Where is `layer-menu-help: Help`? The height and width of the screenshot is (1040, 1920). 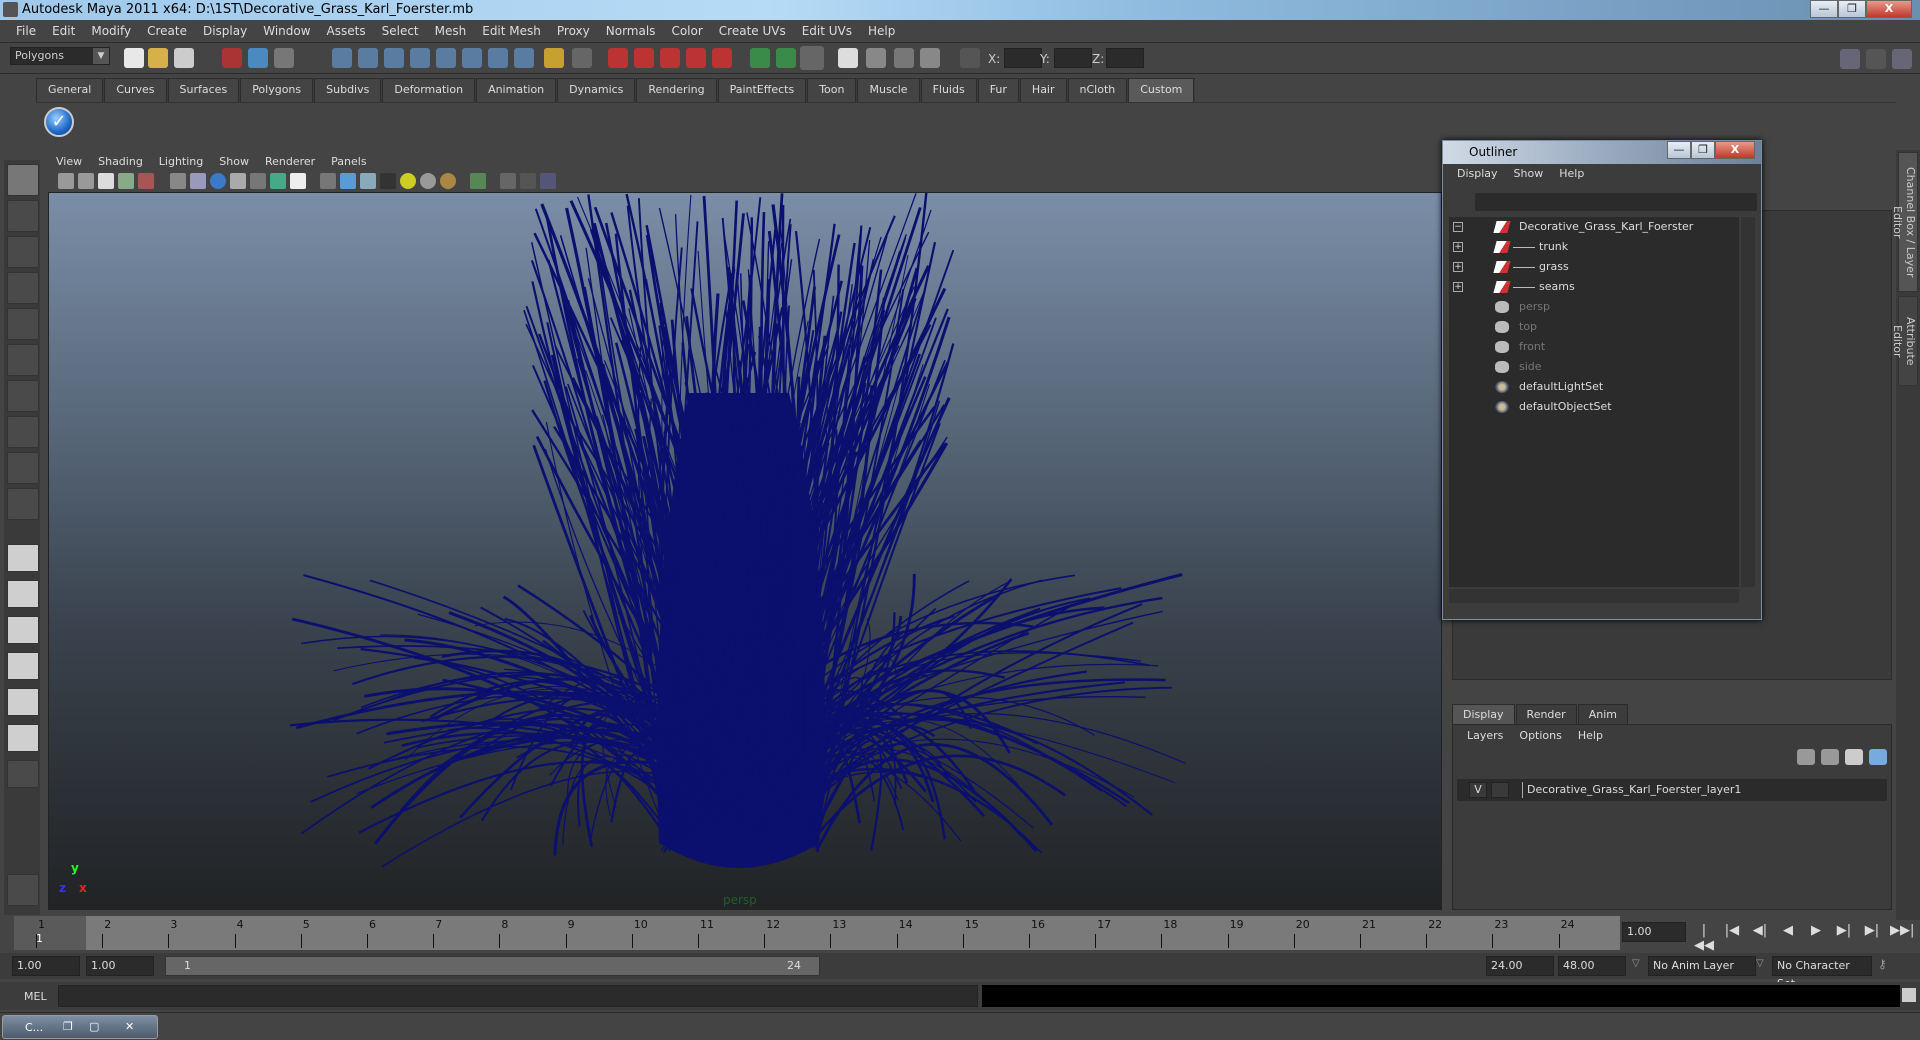 layer-menu-help: Help is located at coordinates (1590, 735).